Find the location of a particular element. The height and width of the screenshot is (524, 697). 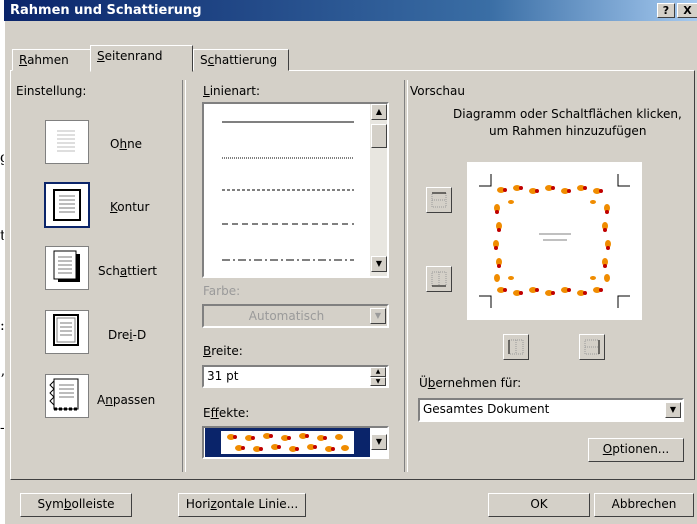

page-lines-icon is located at coordinates (66, 141).